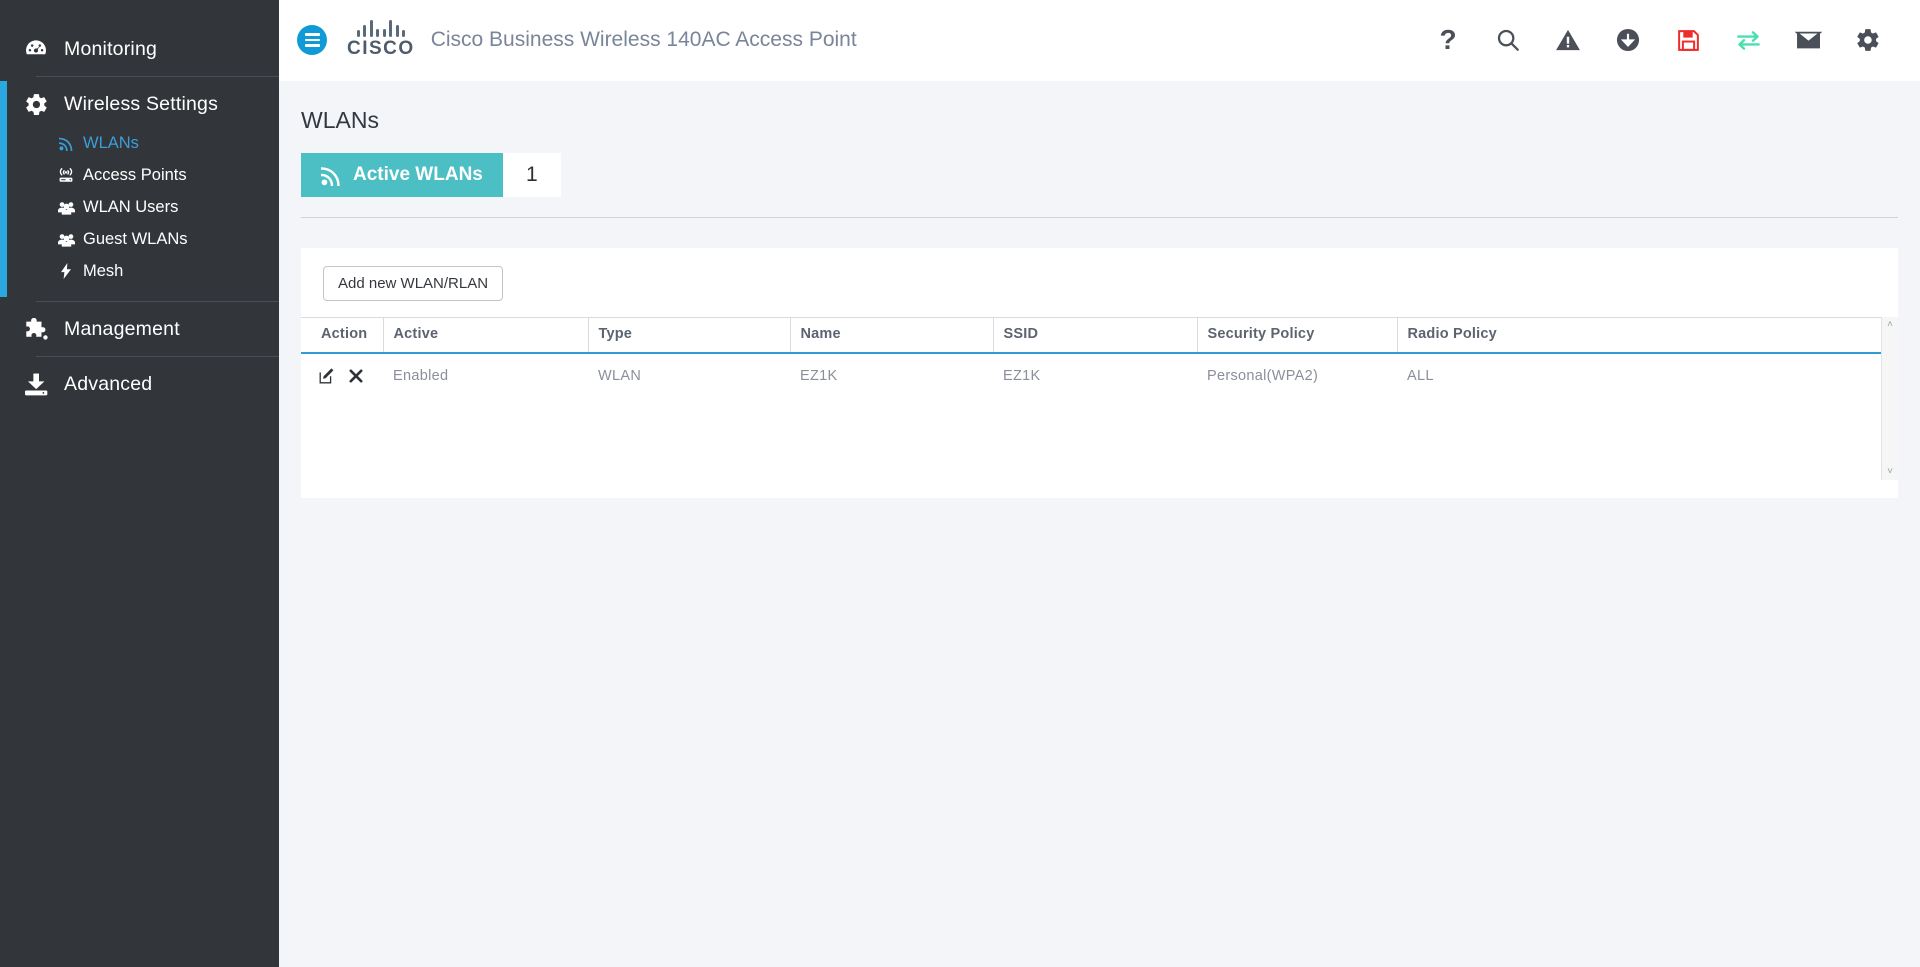 The width and height of the screenshot is (1920, 967). I want to click on sidebar-item-label: Wireless Settings, so click(141, 103).